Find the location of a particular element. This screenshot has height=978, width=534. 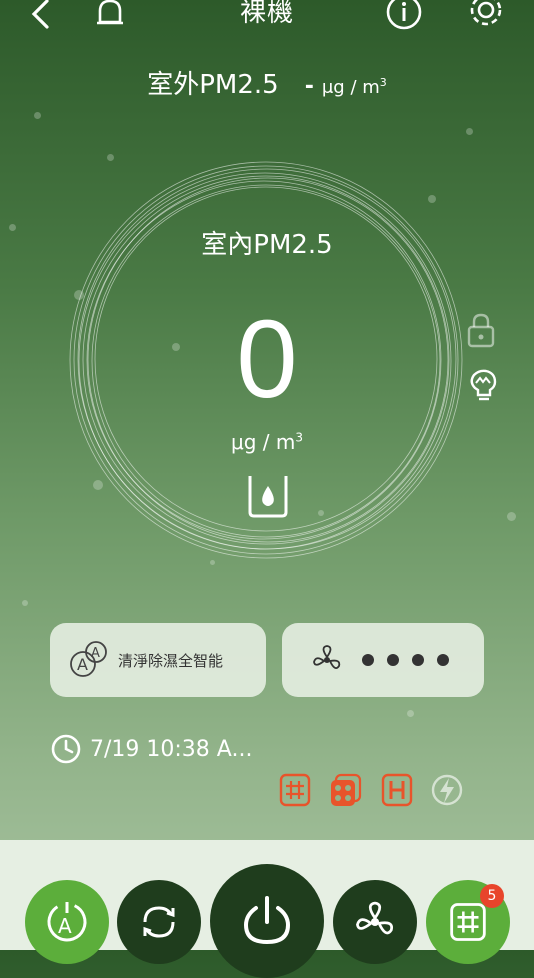

auto-mode-icon: A A is located at coordinates (88, 659).